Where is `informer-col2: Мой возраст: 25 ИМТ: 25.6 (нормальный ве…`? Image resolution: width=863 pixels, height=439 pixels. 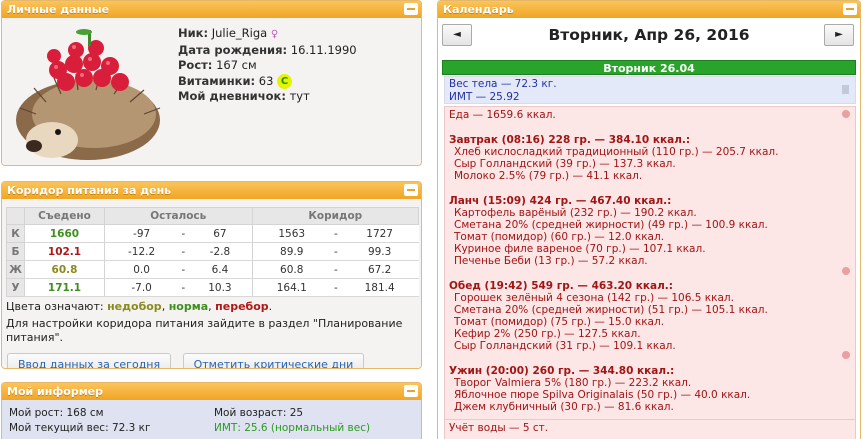 informer-col2: Мой возраст: 25 ИМТ: 25.6 (нормальный ве… is located at coordinates (292, 421).